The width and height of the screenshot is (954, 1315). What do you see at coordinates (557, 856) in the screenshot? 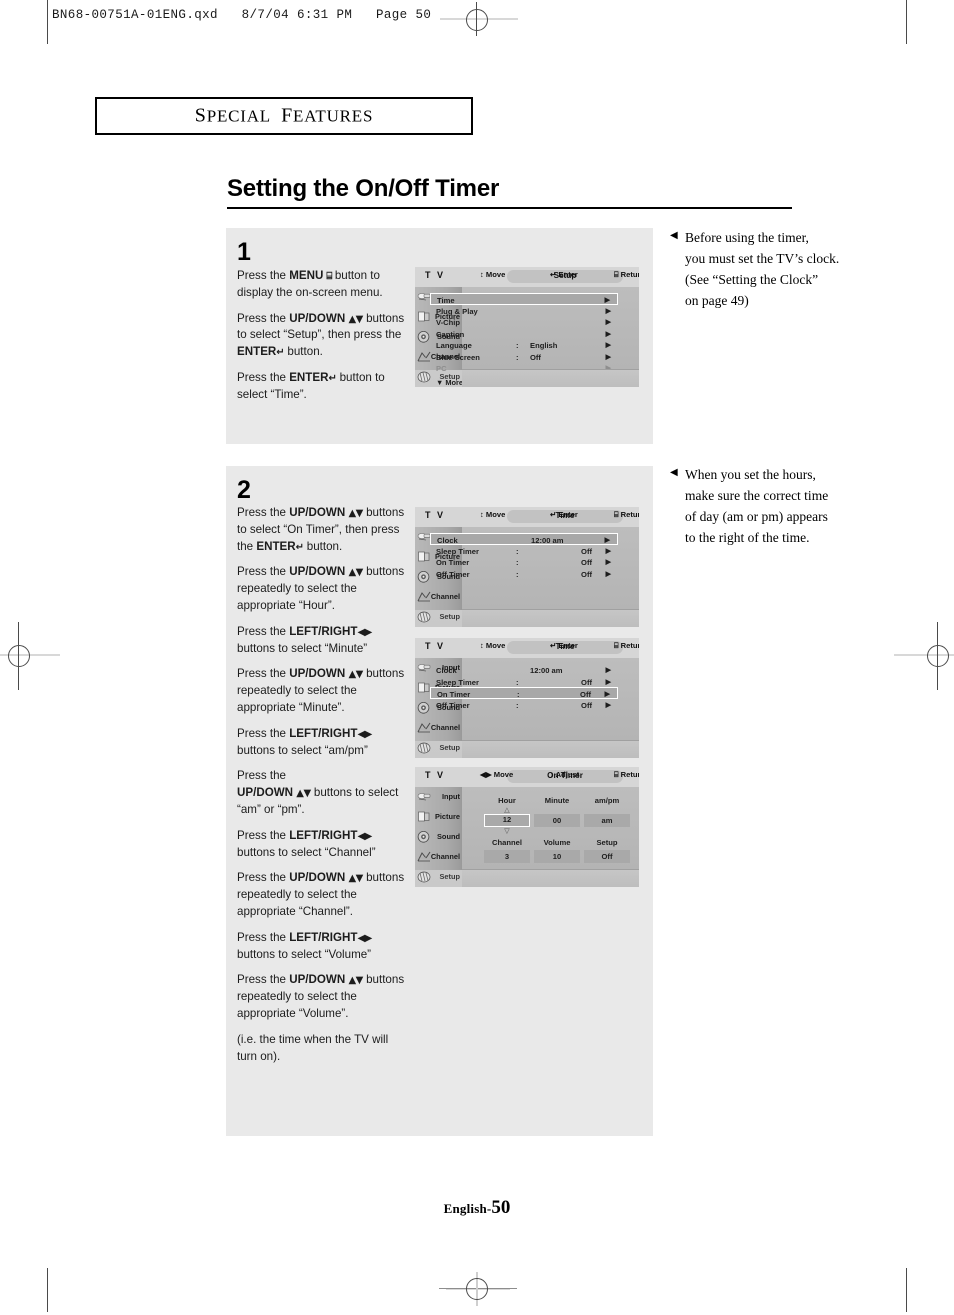
I see `osd-grid-cell: 10` at bounding box center [557, 856].